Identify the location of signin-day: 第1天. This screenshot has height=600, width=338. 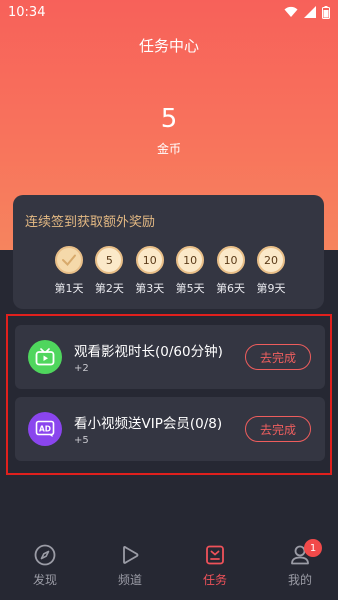
(69, 271).